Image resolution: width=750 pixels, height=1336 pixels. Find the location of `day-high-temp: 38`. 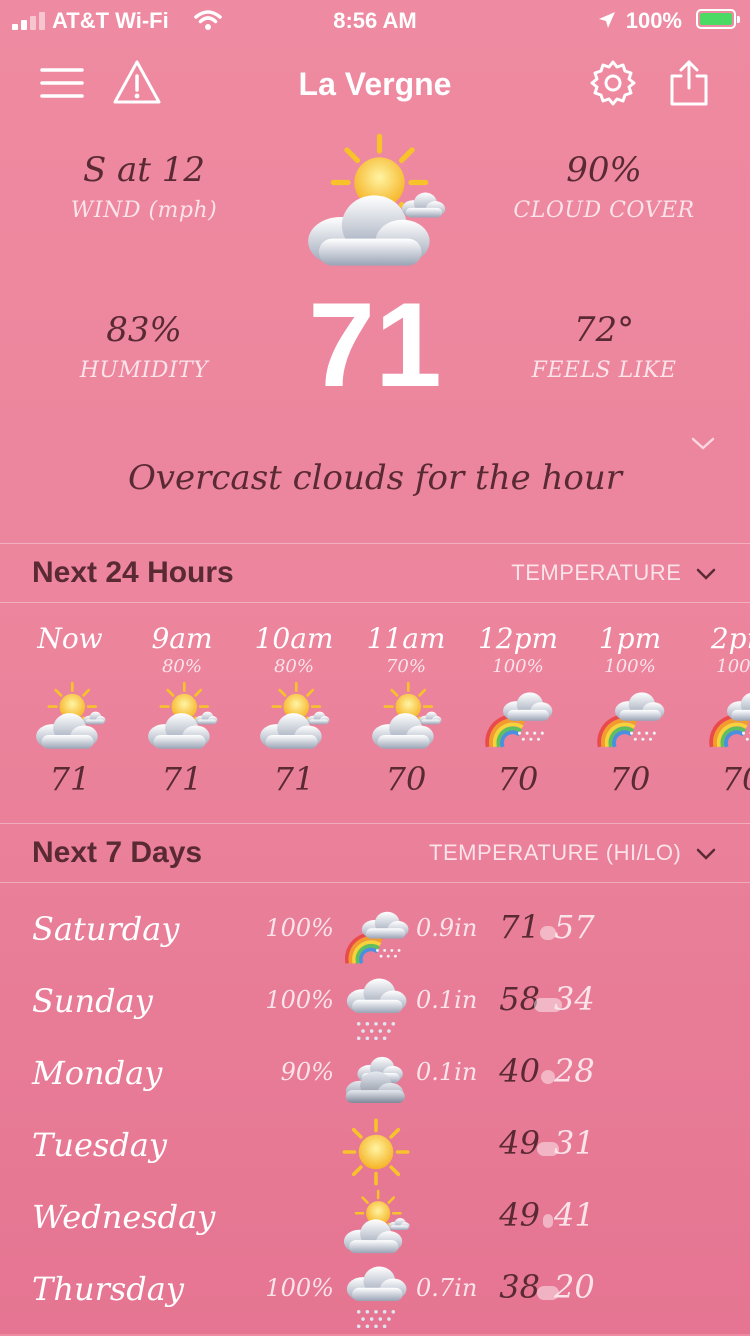

day-high-temp: 38 is located at coordinates (519, 1287).